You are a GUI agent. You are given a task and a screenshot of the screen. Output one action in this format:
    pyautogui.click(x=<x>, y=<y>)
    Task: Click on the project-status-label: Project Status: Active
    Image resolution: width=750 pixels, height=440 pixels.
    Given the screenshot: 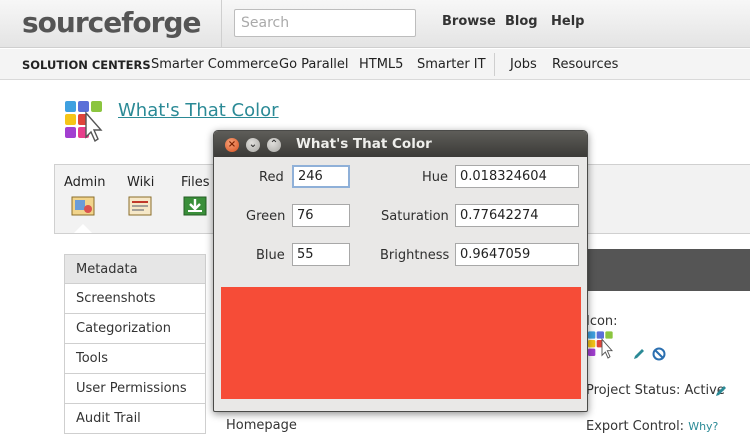 What is the action you would take?
    pyautogui.click(x=655, y=390)
    